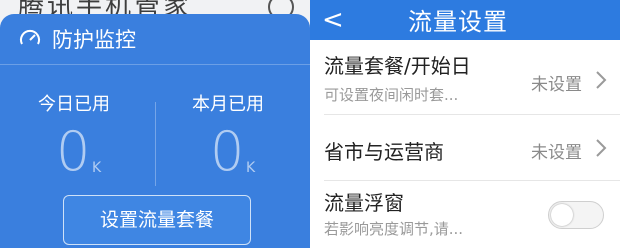 The height and width of the screenshot is (248, 620). I want to click on top-navigation-bar: < 流量设置, so click(465, 20).